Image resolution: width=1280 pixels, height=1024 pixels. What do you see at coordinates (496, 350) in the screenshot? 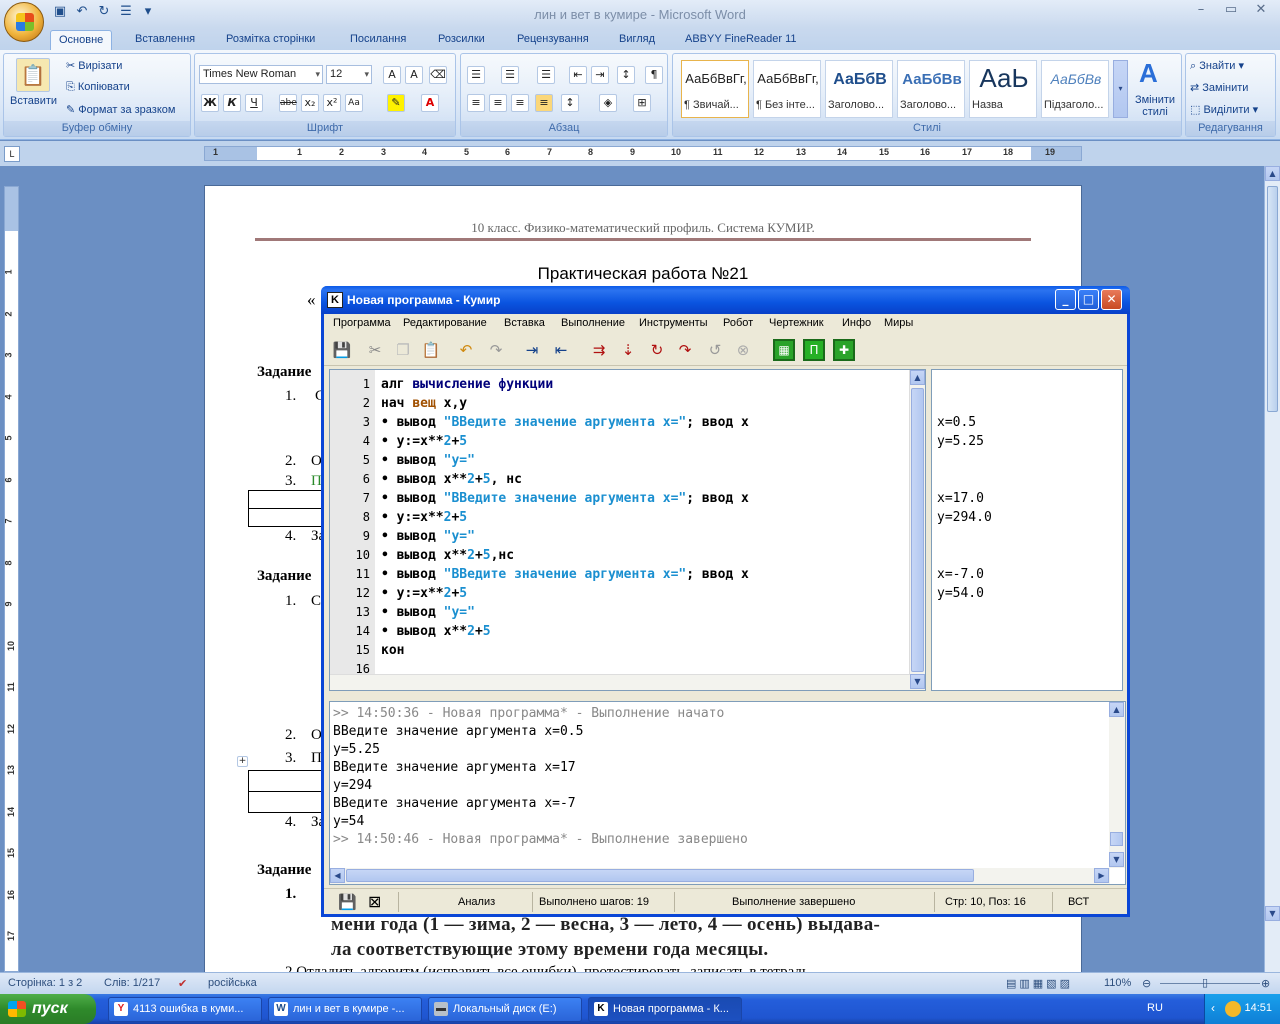
I see `redo-icon: ↷` at bounding box center [496, 350].